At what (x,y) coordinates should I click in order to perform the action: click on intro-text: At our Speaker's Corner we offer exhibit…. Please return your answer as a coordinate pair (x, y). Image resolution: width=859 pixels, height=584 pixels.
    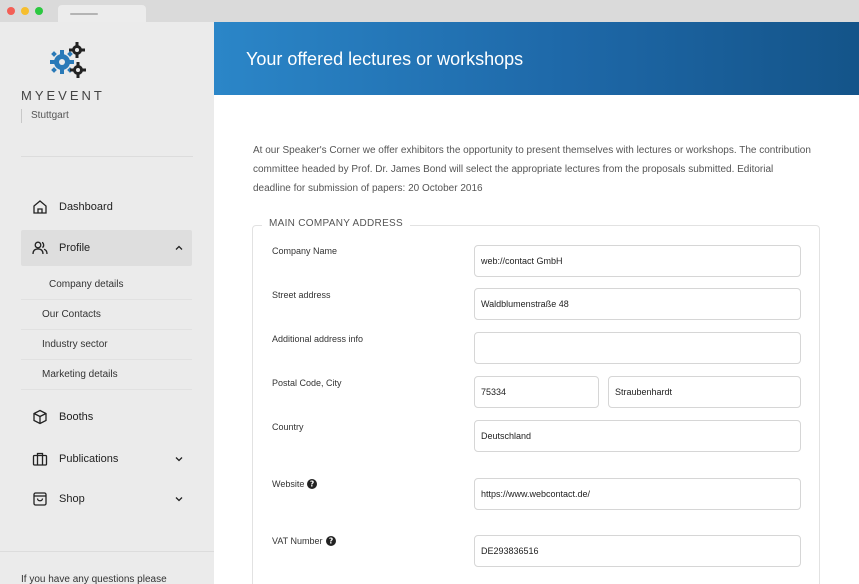
    Looking at the image, I should click on (532, 169).